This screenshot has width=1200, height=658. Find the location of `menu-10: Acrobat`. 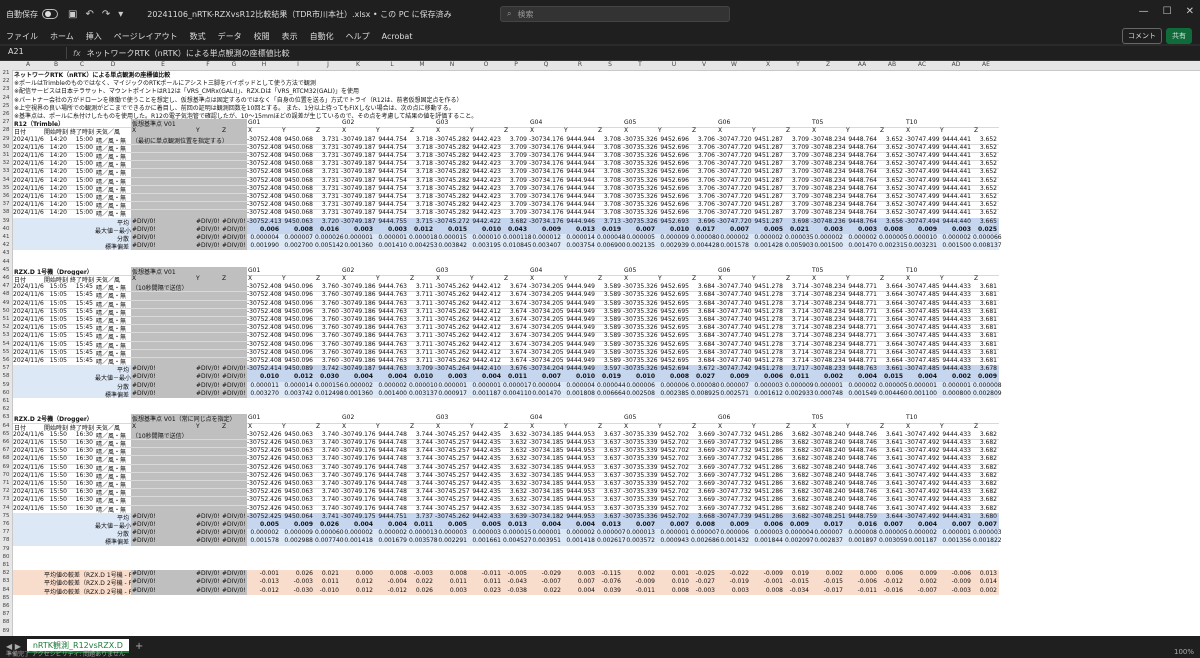

menu-10: Acrobat is located at coordinates (397, 36).